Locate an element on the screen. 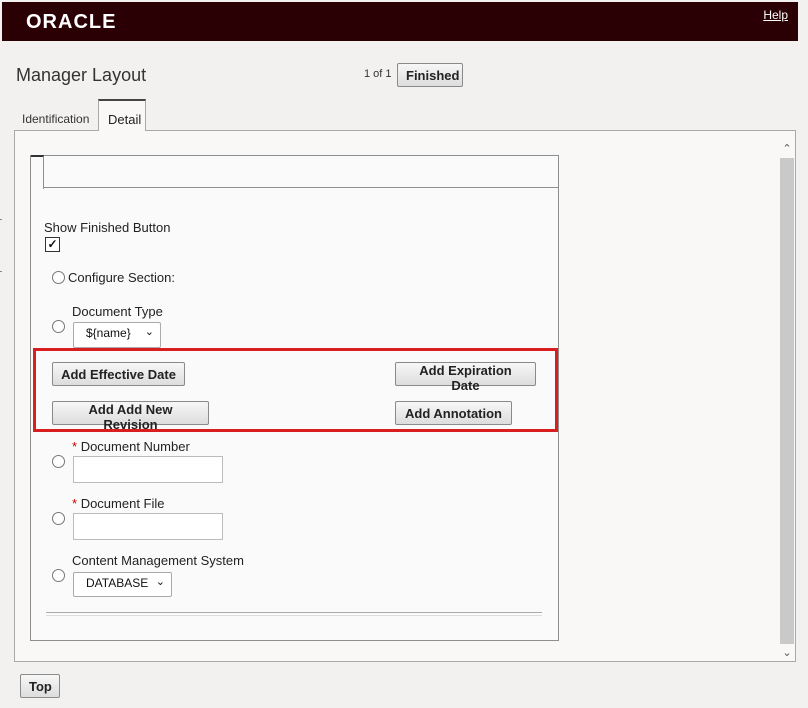  cms-value: DATABASE is located at coordinates (117, 583).